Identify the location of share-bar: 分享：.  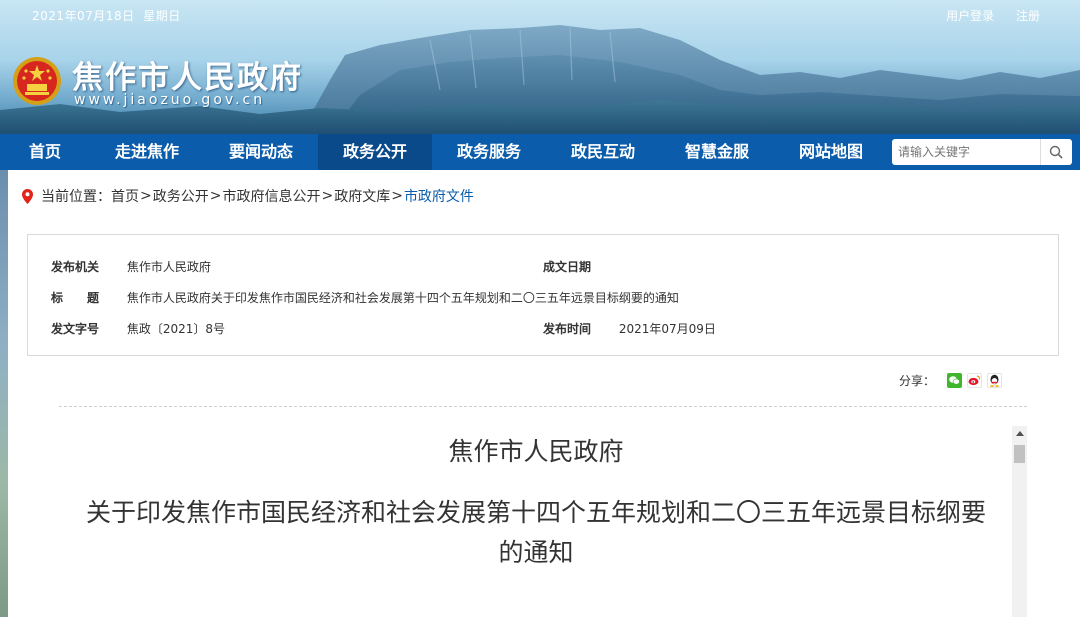
(951, 380).